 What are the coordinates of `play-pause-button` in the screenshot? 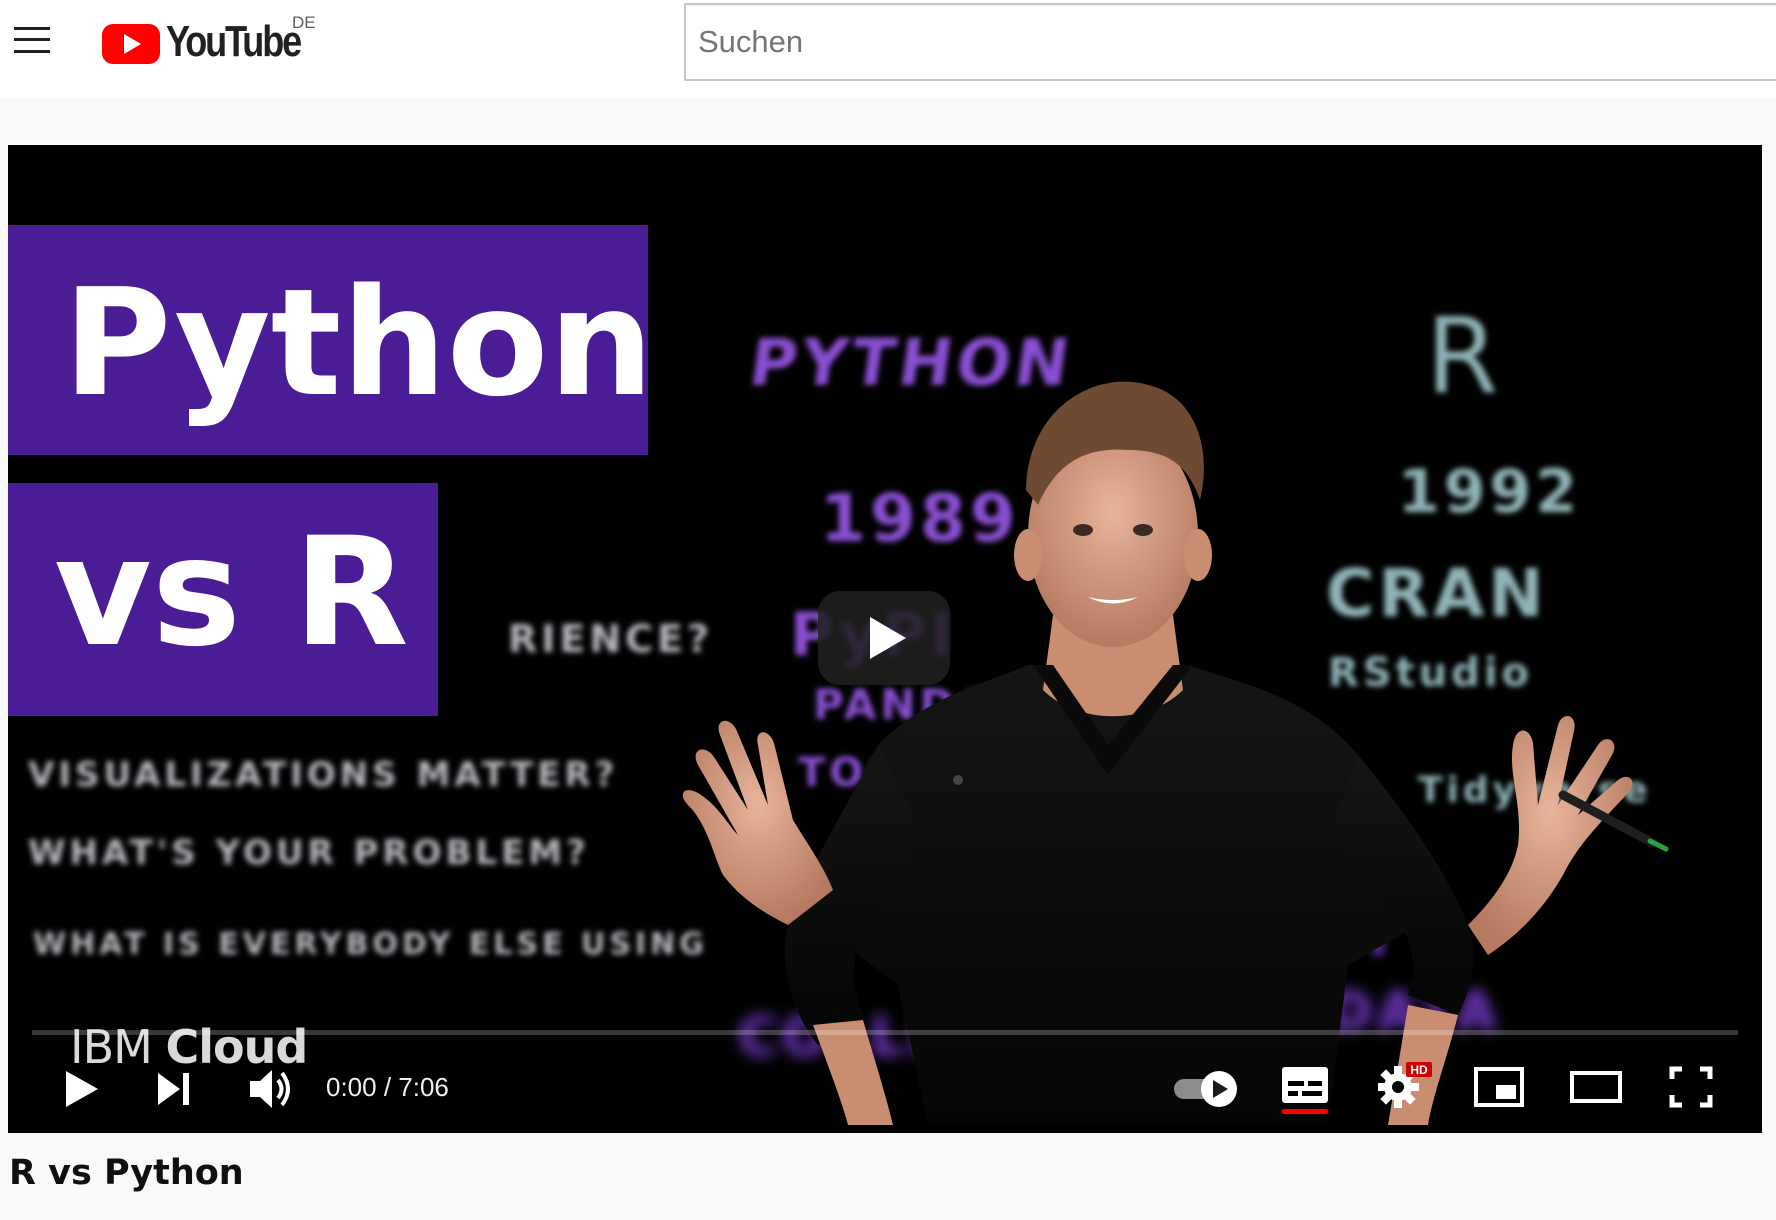 It's located at (81, 1089).